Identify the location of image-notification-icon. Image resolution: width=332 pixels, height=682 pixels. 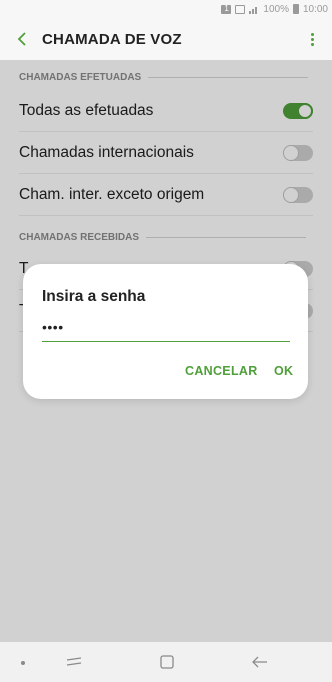
(240, 9).